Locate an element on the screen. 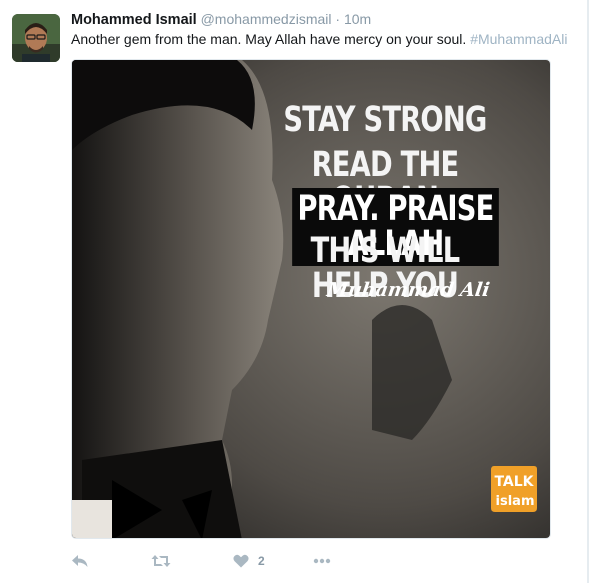 The image size is (589, 583). logo-text-bottom: islam is located at coordinates (515, 501).